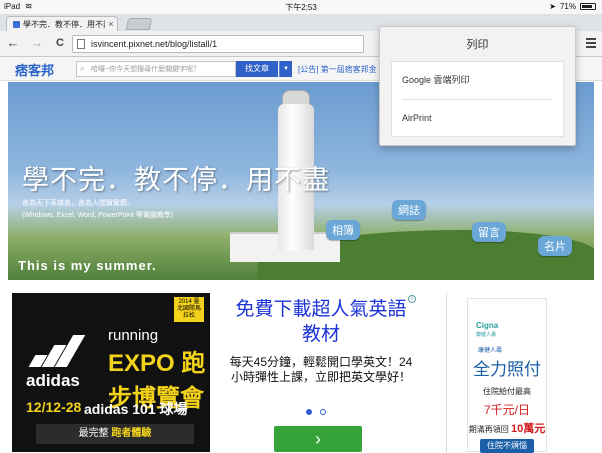 The width and height of the screenshot is (602, 453). I want to click on print-menu-title: 列印, so click(477, 45).